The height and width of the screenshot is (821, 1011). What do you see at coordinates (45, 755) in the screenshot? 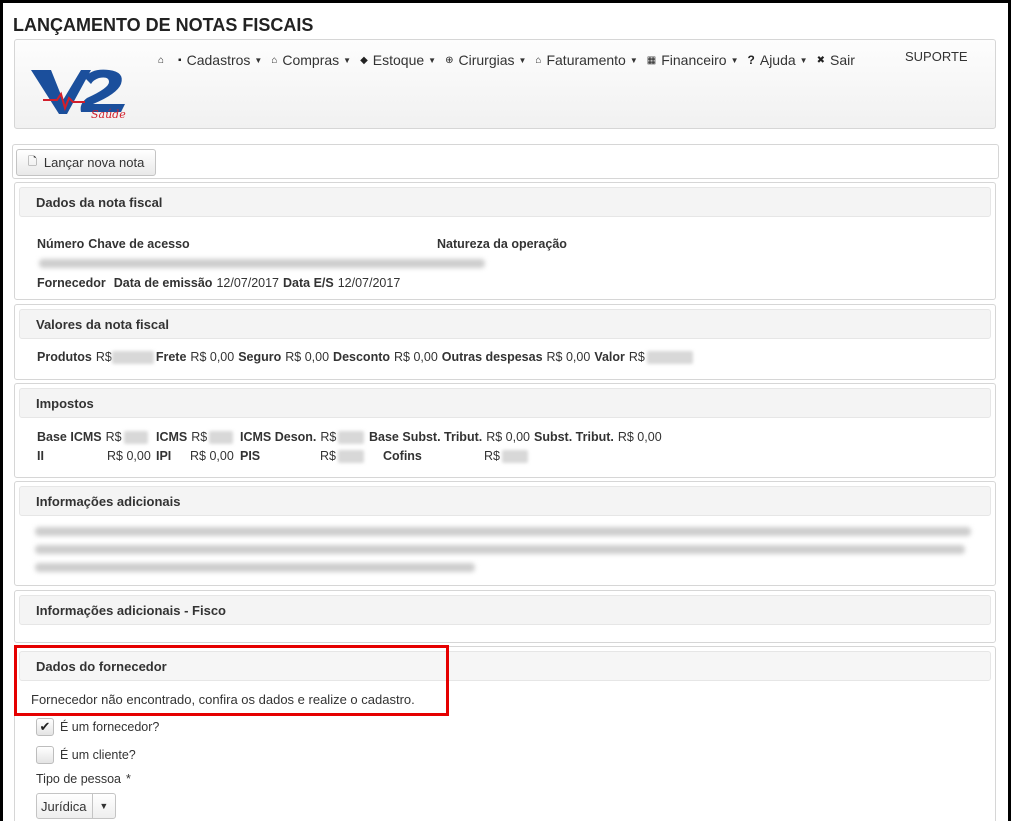
I see `checkbox-empty` at bounding box center [45, 755].